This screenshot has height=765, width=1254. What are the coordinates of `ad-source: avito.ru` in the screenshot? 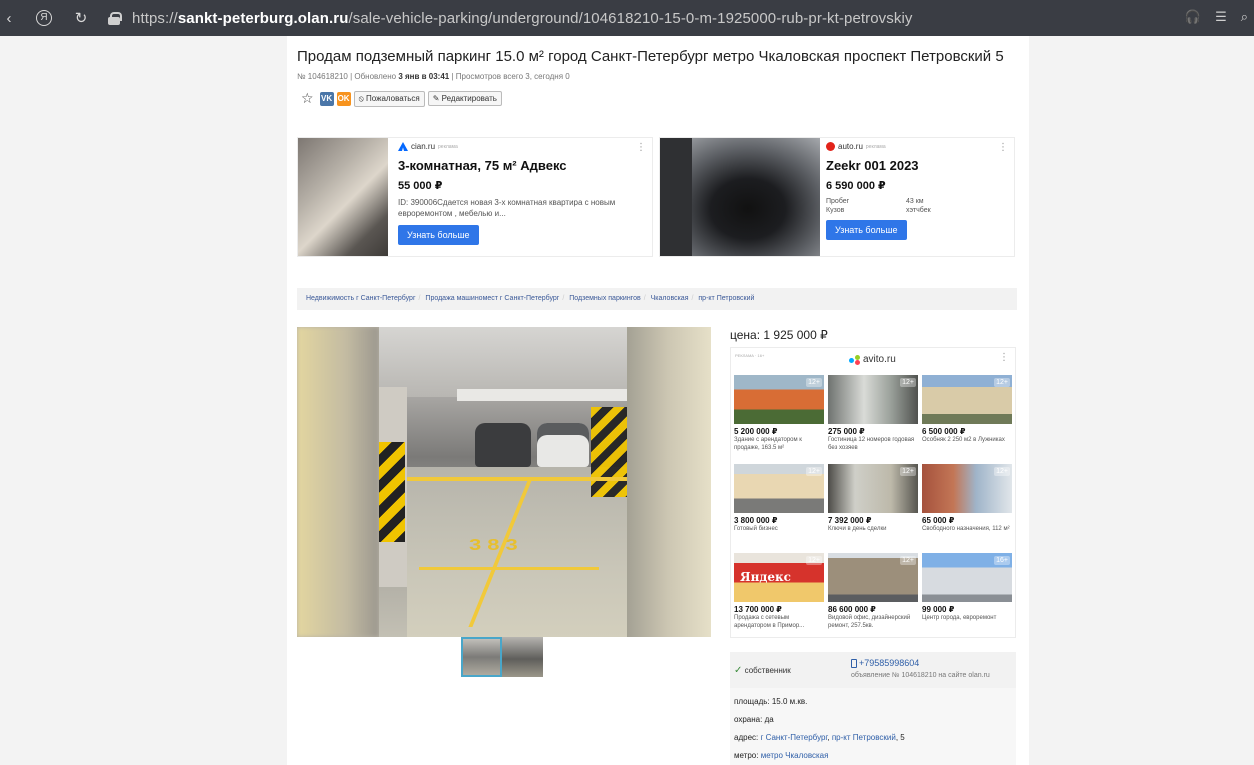 It's located at (872, 359).